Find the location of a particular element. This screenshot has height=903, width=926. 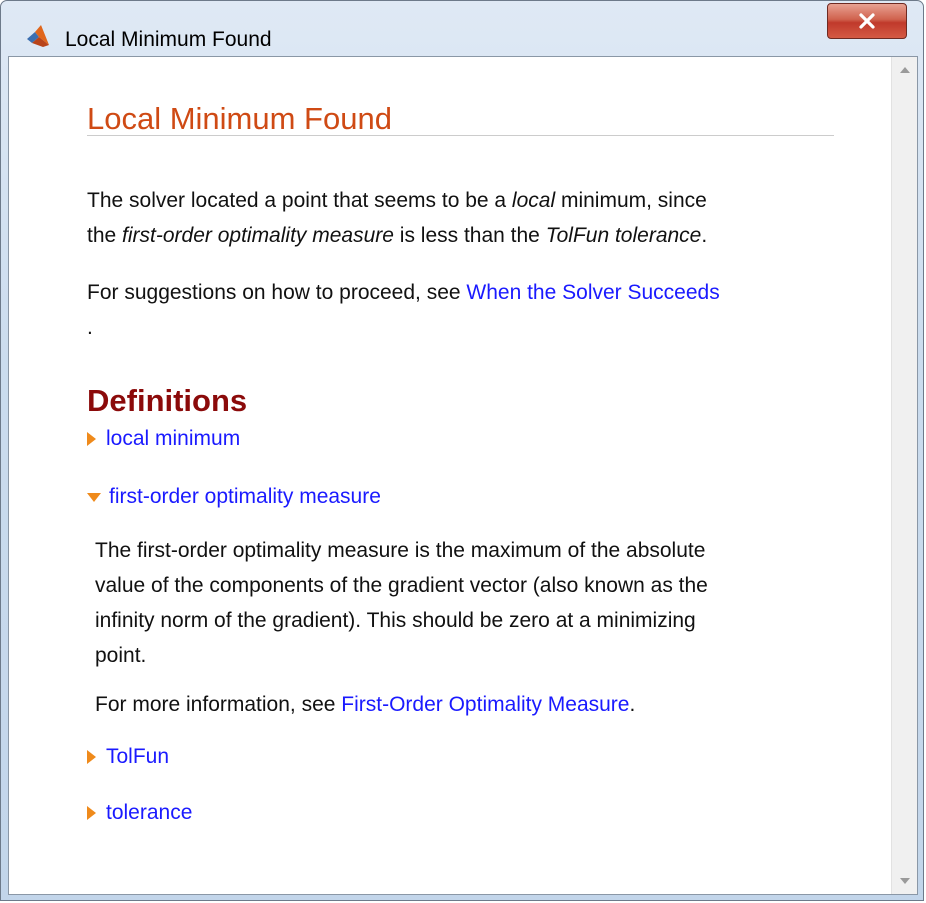

close-button is located at coordinates (867, 21).